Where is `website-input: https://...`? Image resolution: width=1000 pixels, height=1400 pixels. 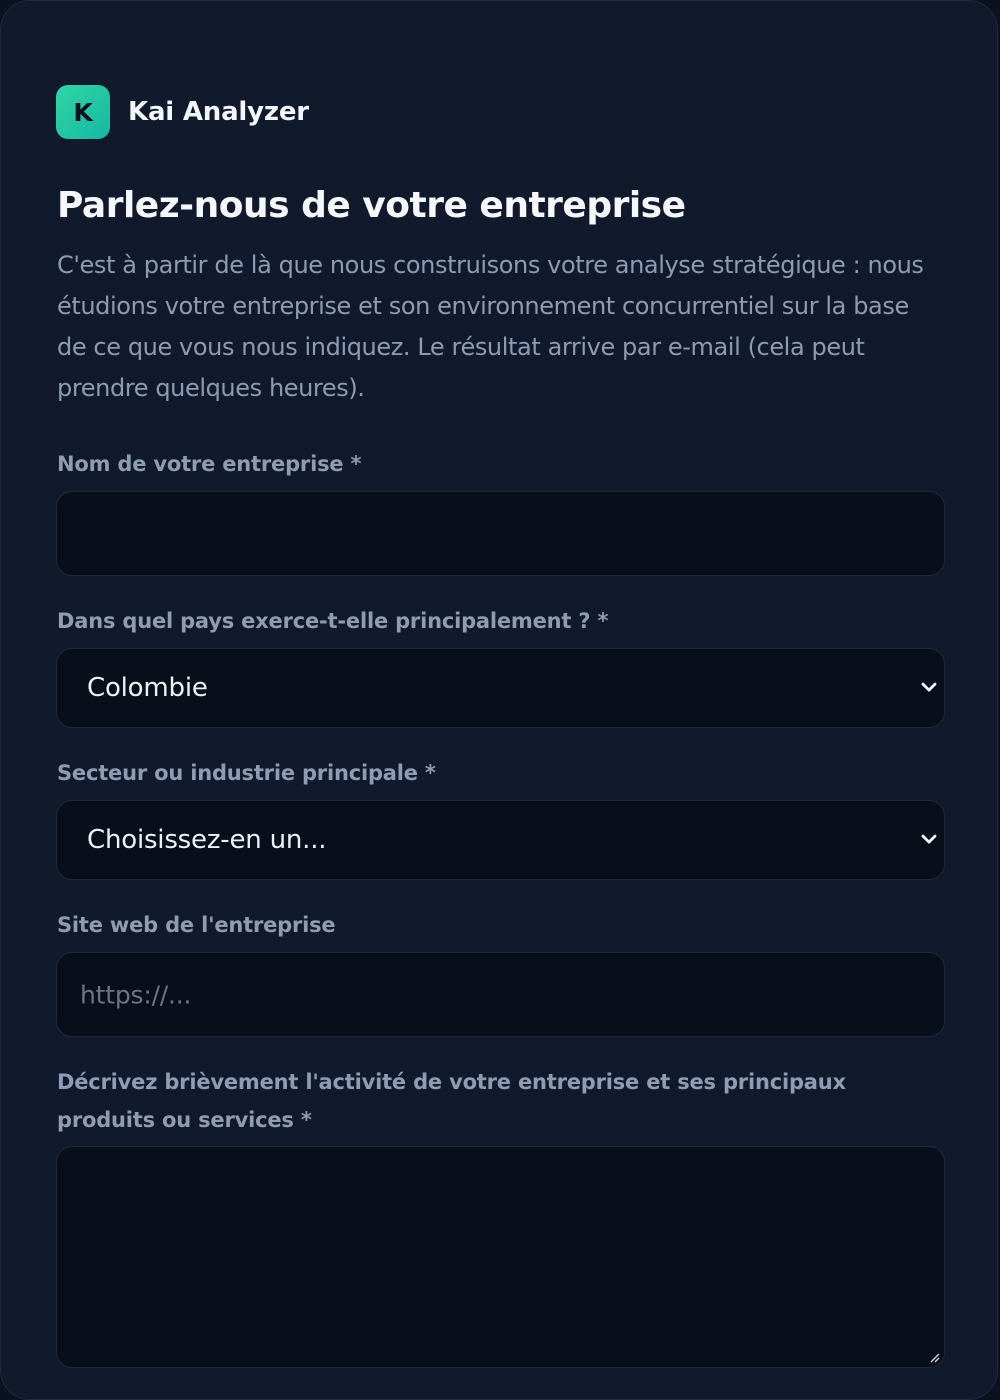
website-input: https://... is located at coordinates (500, 994).